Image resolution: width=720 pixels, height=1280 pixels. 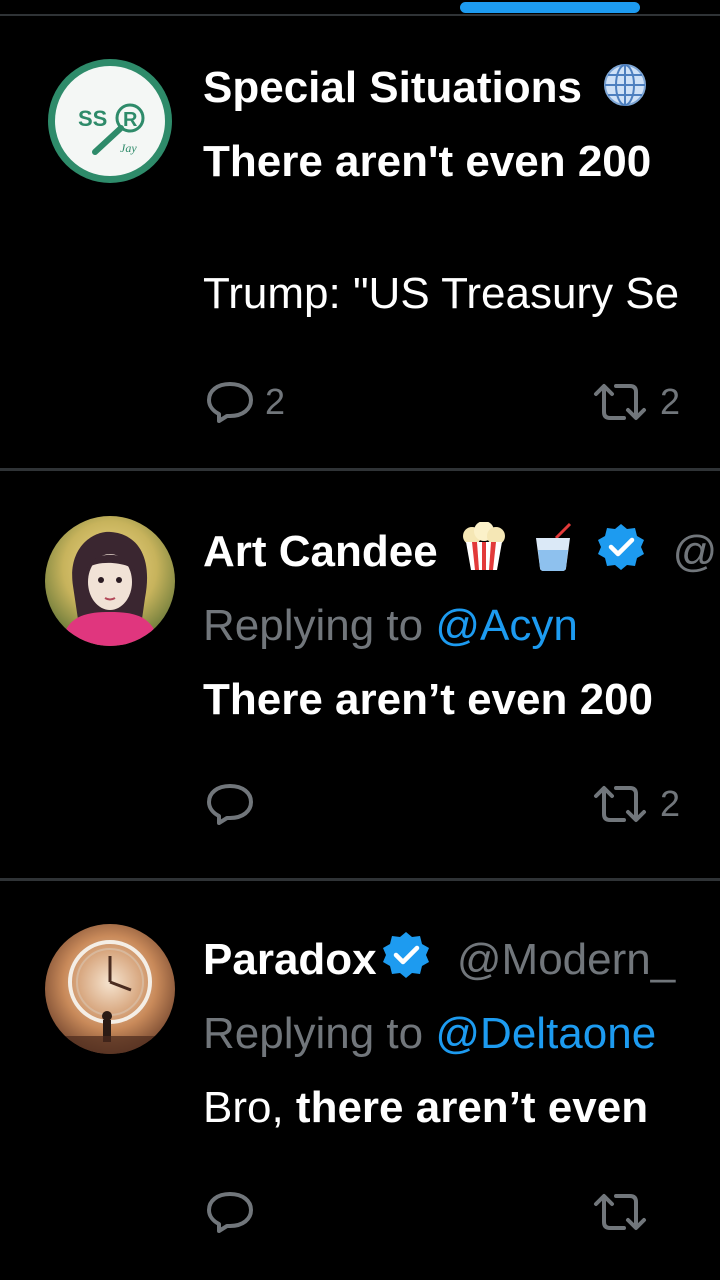 I want to click on author-name: Special Situations, so click(x=392, y=87).